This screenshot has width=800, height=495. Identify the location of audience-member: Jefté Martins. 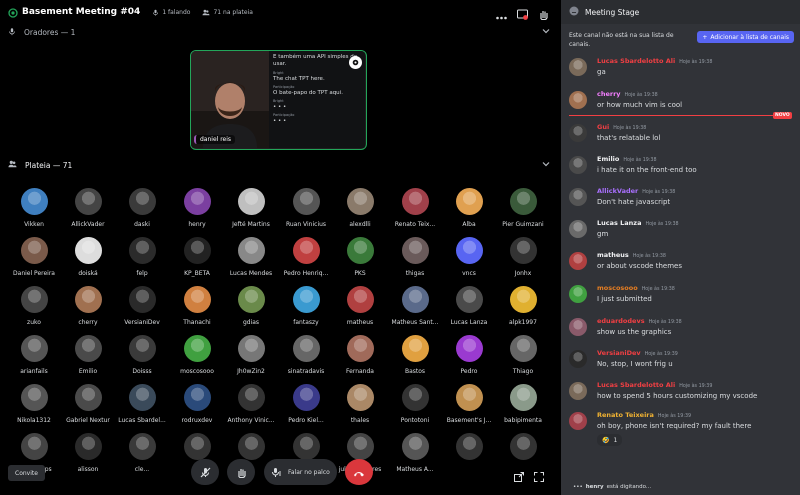
(251, 208).